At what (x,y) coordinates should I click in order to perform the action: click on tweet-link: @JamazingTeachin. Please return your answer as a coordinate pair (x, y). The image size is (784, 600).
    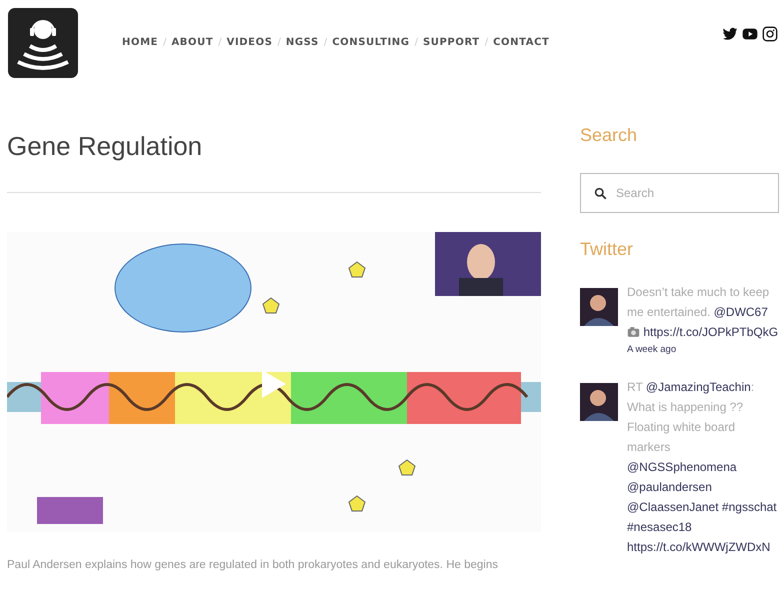
    Looking at the image, I should click on (698, 387).